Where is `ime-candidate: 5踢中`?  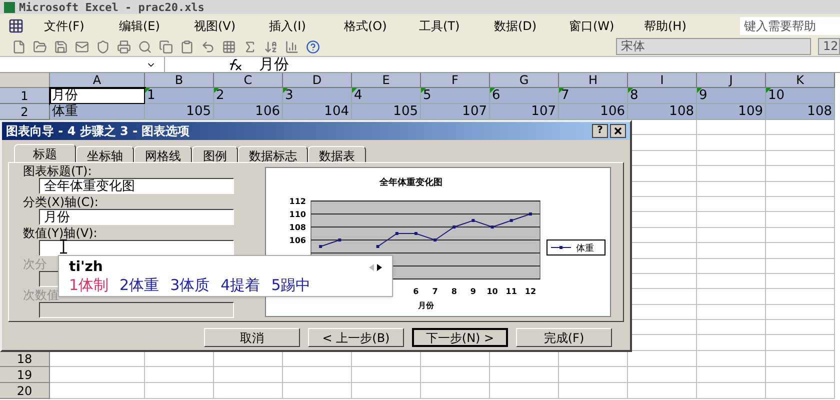 ime-candidate: 5踢中 is located at coordinates (291, 285).